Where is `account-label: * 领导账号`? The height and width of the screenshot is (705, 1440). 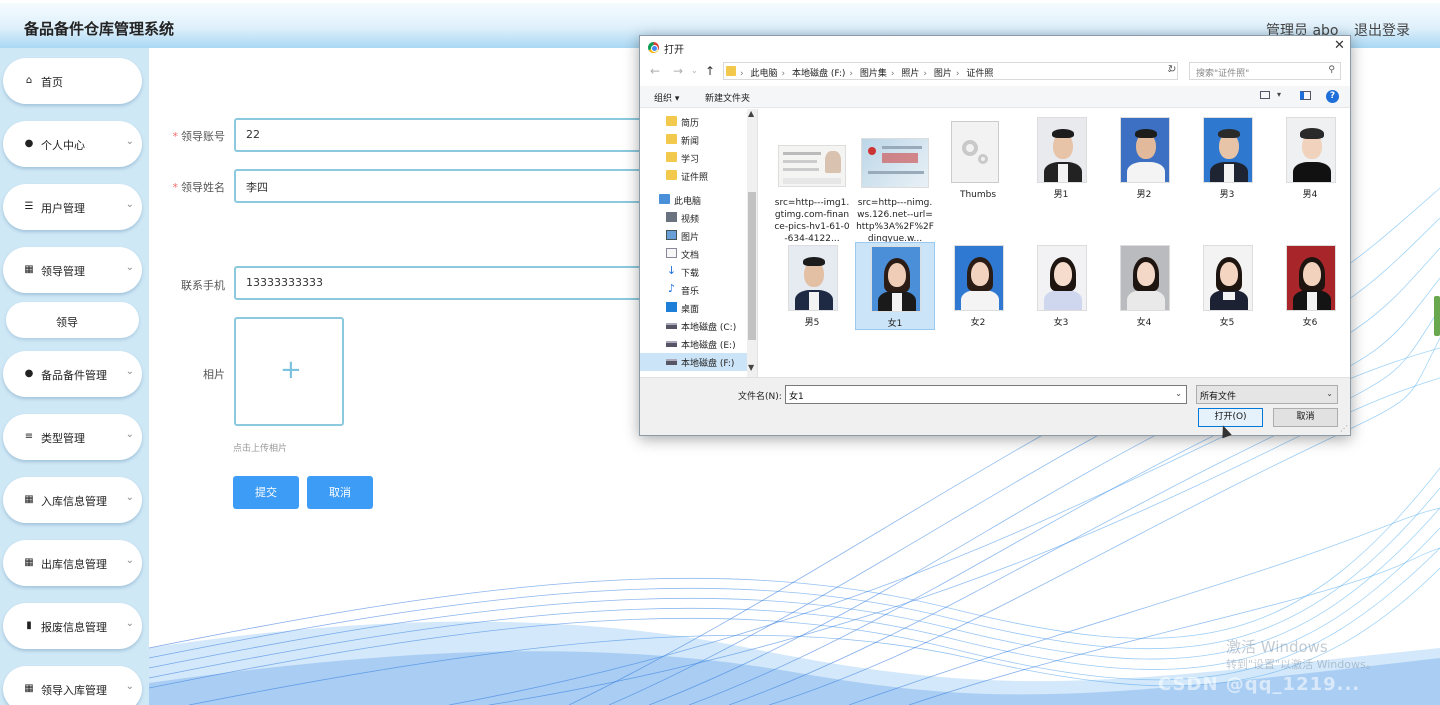
account-label: * 领导账号 is located at coordinates (199, 136).